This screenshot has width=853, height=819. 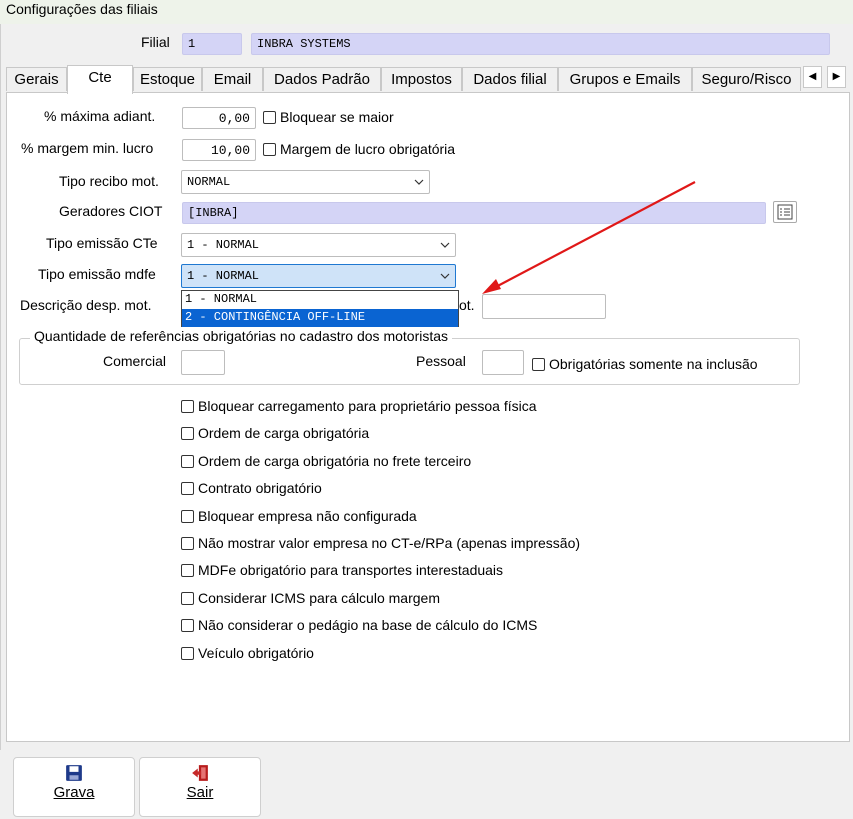 I want to click on chk-contrato: Contrato obrigatório, so click(x=251, y=488).